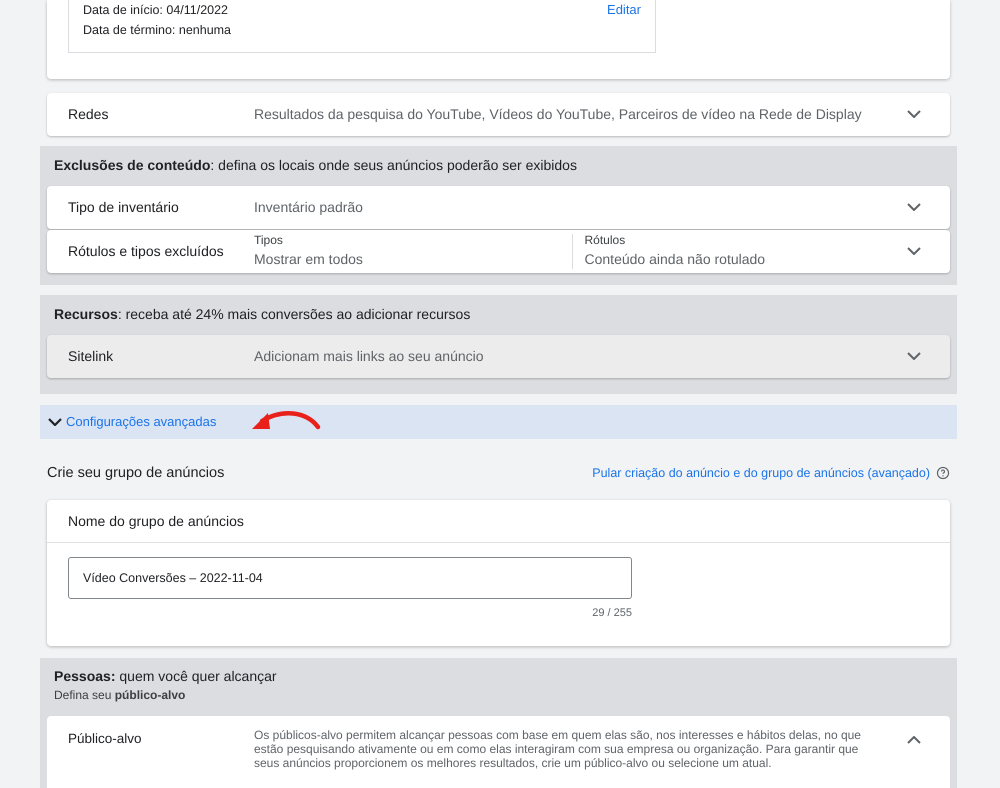  What do you see at coordinates (498, 251) in the screenshot?
I see `settings-row: Rótulos e tipos excluídos Tipos Mostrar em todos Rótulos Conteúdo ainda não rotulado` at bounding box center [498, 251].